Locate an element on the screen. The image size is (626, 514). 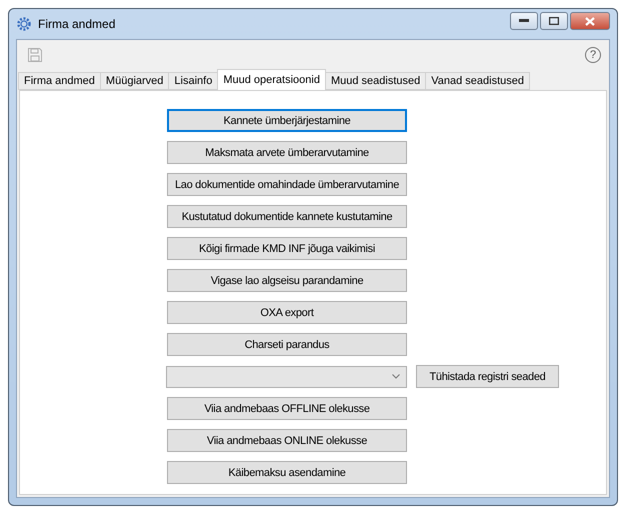
action-button: Kõigi firmade KMD INF jõuga vaikimisi is located at coordinates (287, 248).